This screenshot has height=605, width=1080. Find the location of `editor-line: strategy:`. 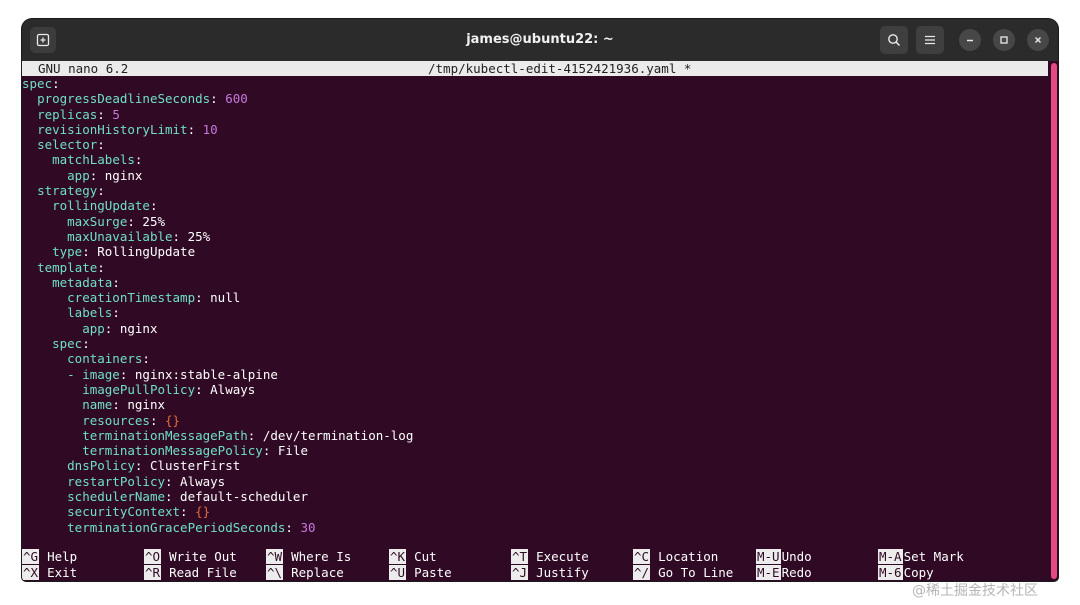

editor-line: strategy: is located at coordinates (535, 190).